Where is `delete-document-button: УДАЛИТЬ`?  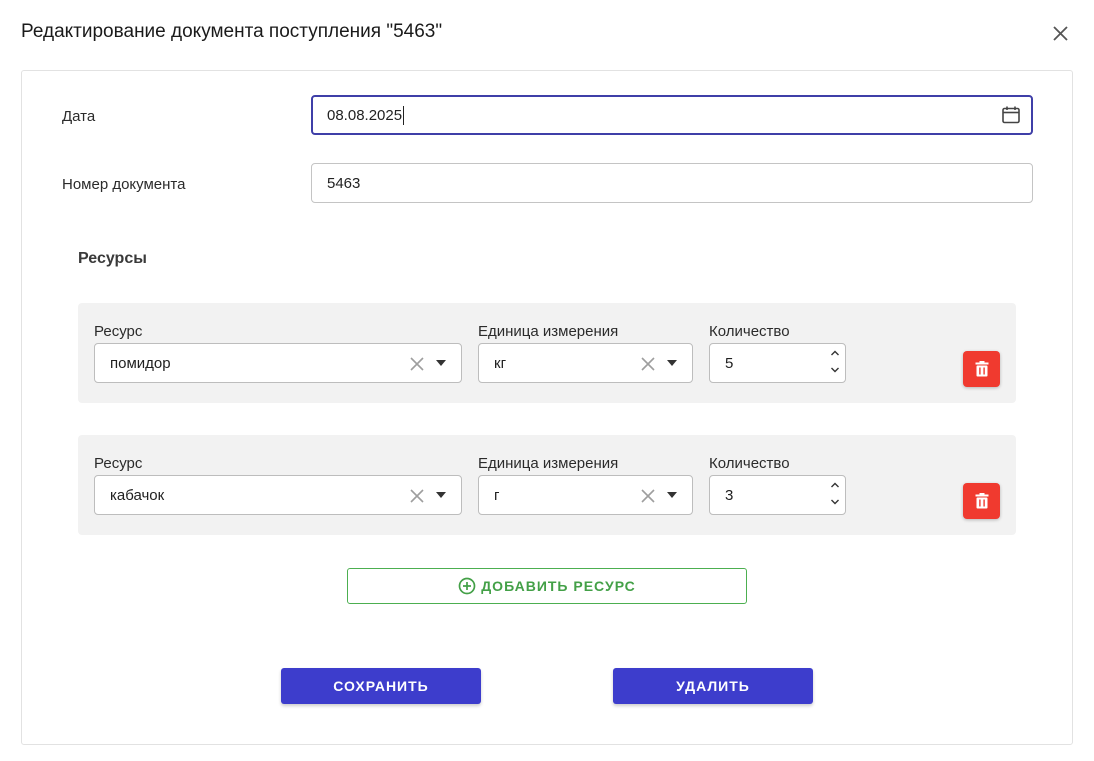
delete-document-button: УДАЛИТЬ is located at coordinates (713, 686).